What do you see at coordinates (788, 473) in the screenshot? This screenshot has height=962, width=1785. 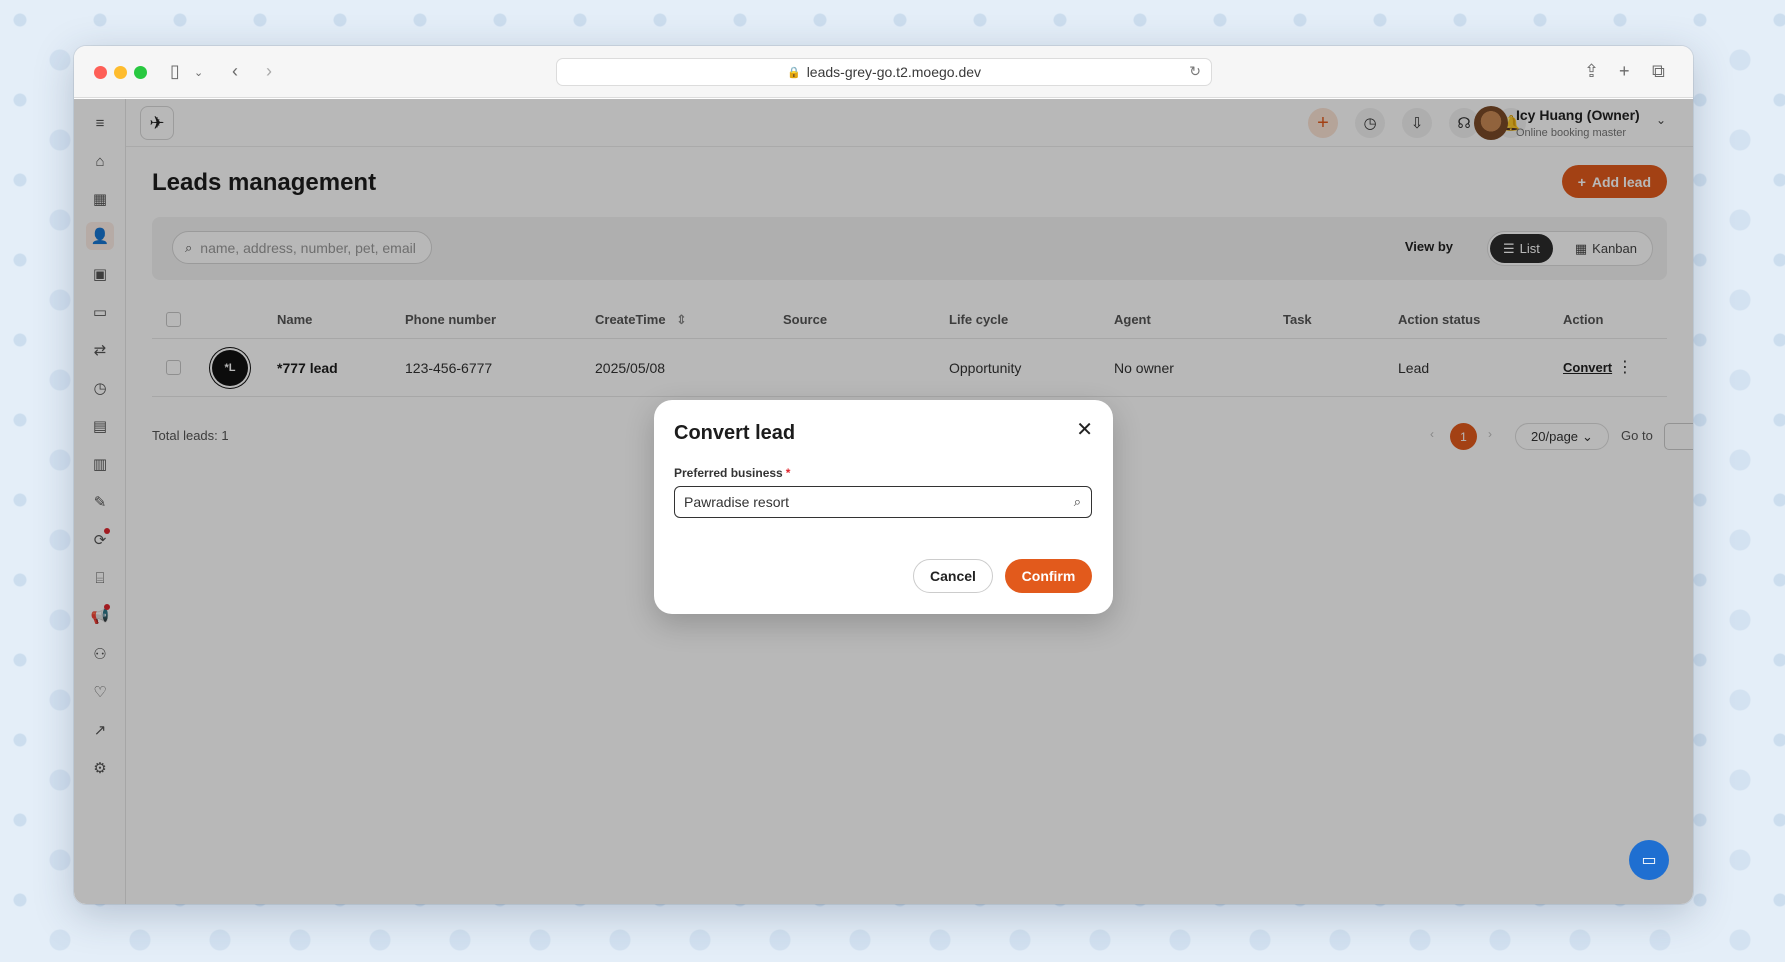 I see `required-mark: *` at bounding box center [788, 473].